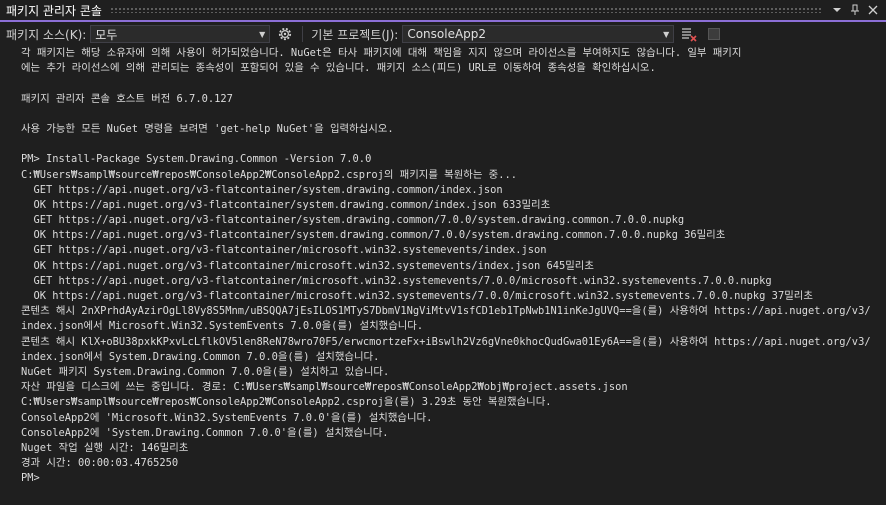 The image size is (886, 505). What do you see at coordinates (837, 10) in the screenshot?
I see `dropdown-arrow-icon` at bounding box center [837, 10].